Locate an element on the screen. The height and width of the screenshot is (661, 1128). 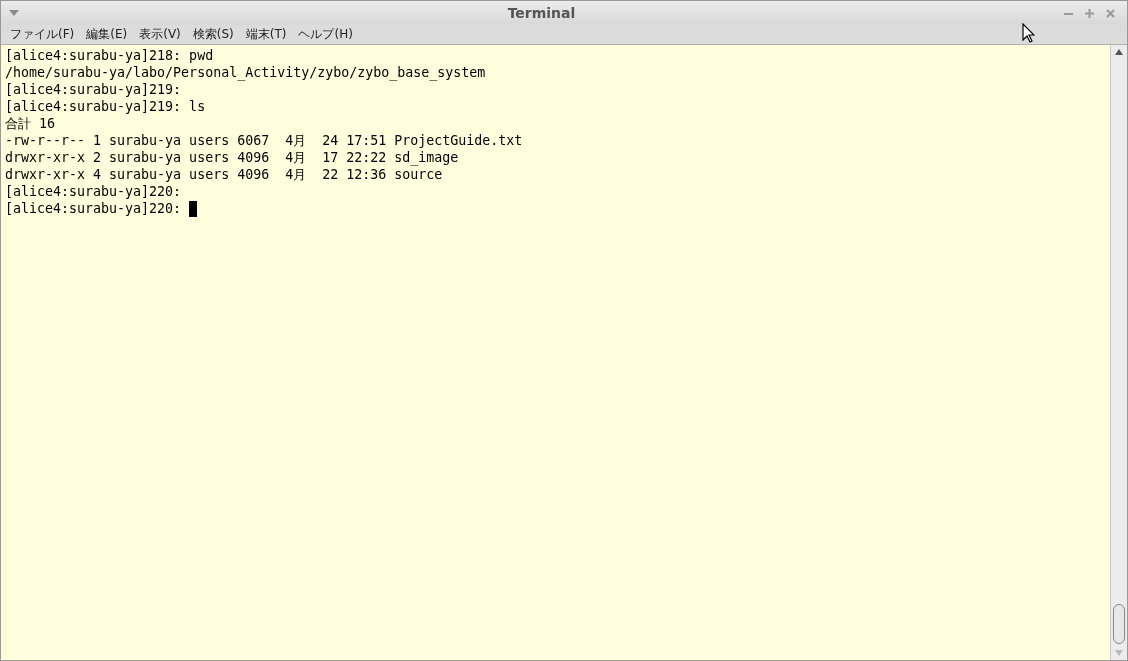
maximize-icon is located at coordinates (1089, 13).